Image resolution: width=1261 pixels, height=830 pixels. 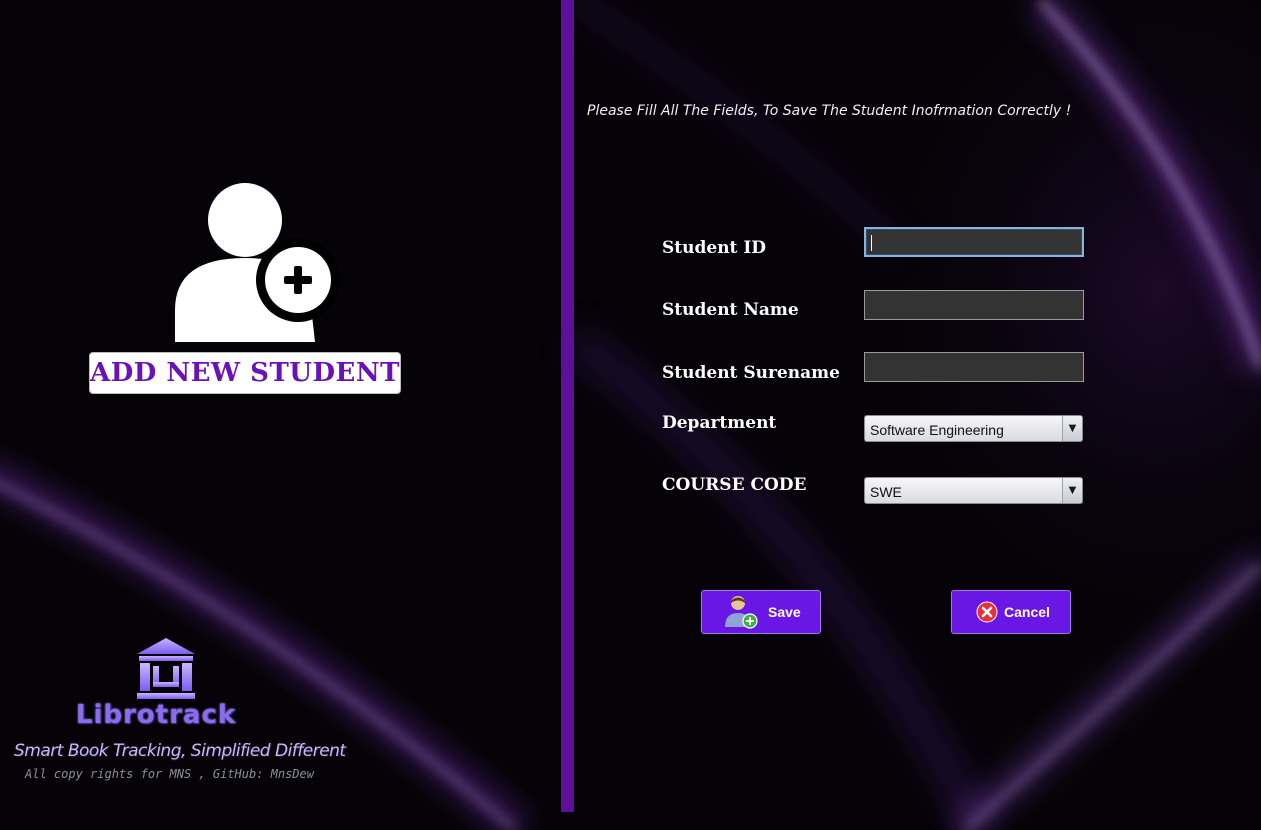 What do you see at coordinates (567, 406) in the screenshot?
I see `vertical-divider` at bounding box center [567, 406].